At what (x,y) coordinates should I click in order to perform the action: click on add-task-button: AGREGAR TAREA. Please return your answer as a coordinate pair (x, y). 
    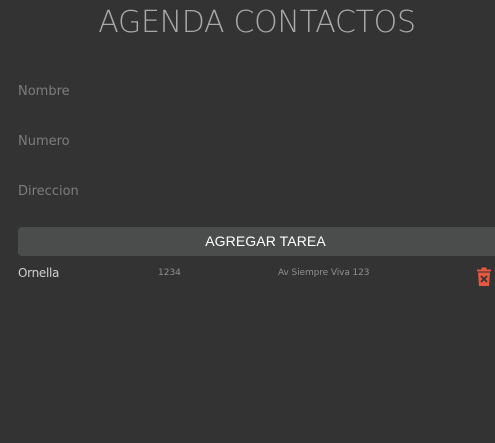
    Looking at the image, I should click on (256, 241).